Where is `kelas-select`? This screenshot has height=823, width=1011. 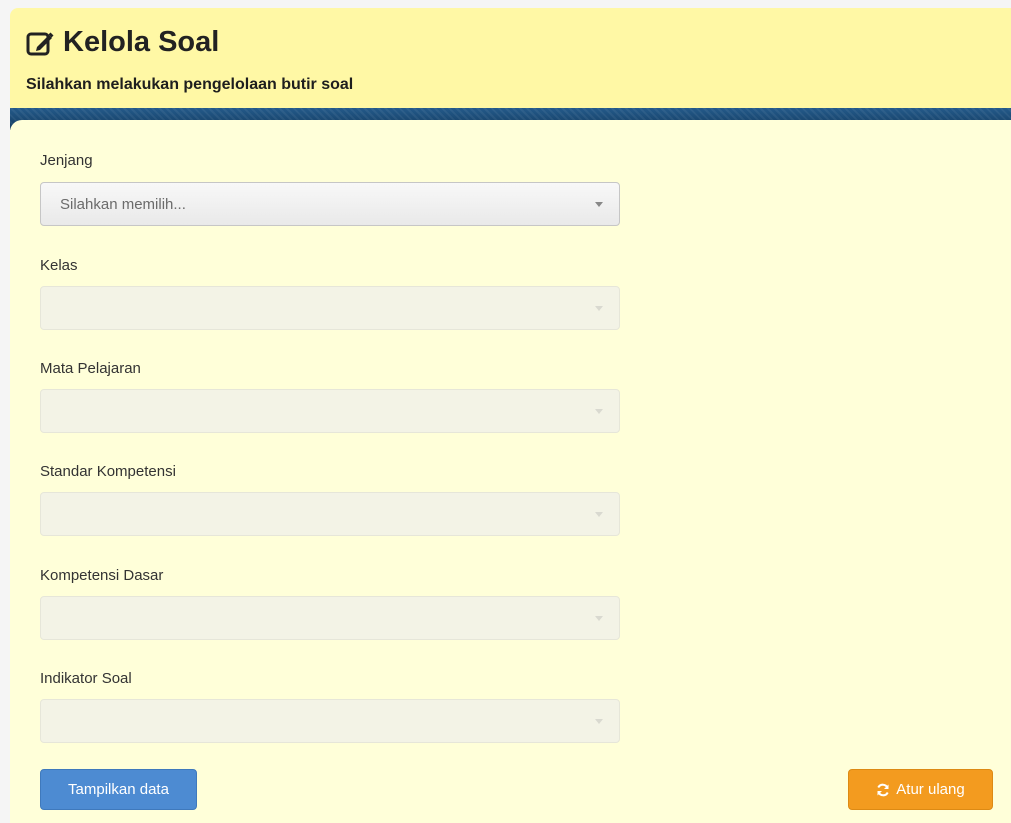 kelas-select is located at coordinates (330, 308).